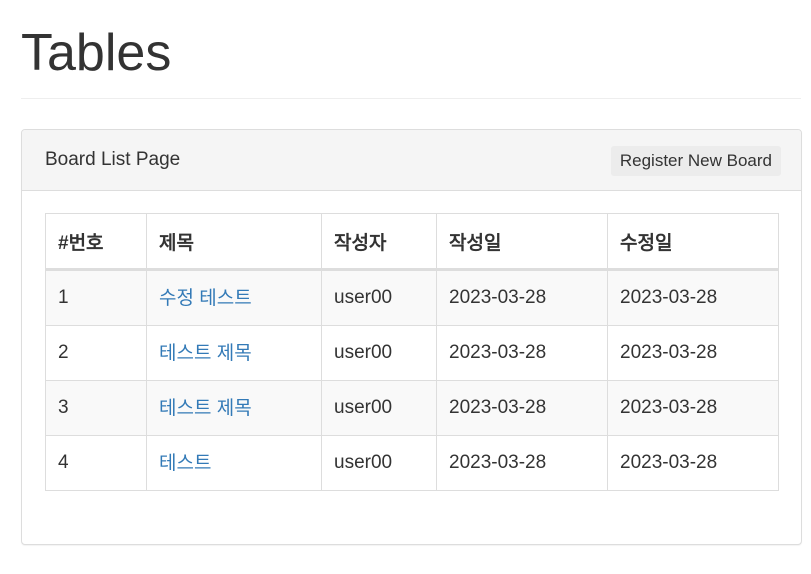 Image resolution: width=811 pixels, height=574 pixels. I want to click on table-row: 4 테스트 user00 2023-03-28 2023-03-28, so click(412, 463).